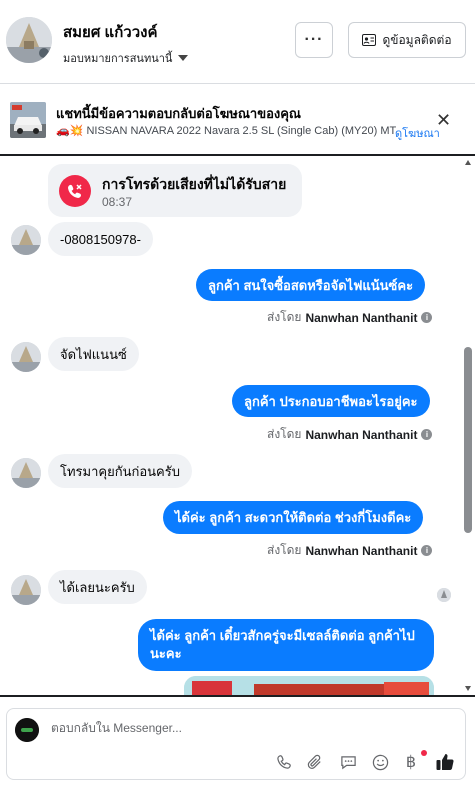 Image resolution: width=475 pixels, height=786 pixels. What do you see at coordinates (380, 762) in the screenshot?
I see `emoji-icon` at bounding box center [380, 762].